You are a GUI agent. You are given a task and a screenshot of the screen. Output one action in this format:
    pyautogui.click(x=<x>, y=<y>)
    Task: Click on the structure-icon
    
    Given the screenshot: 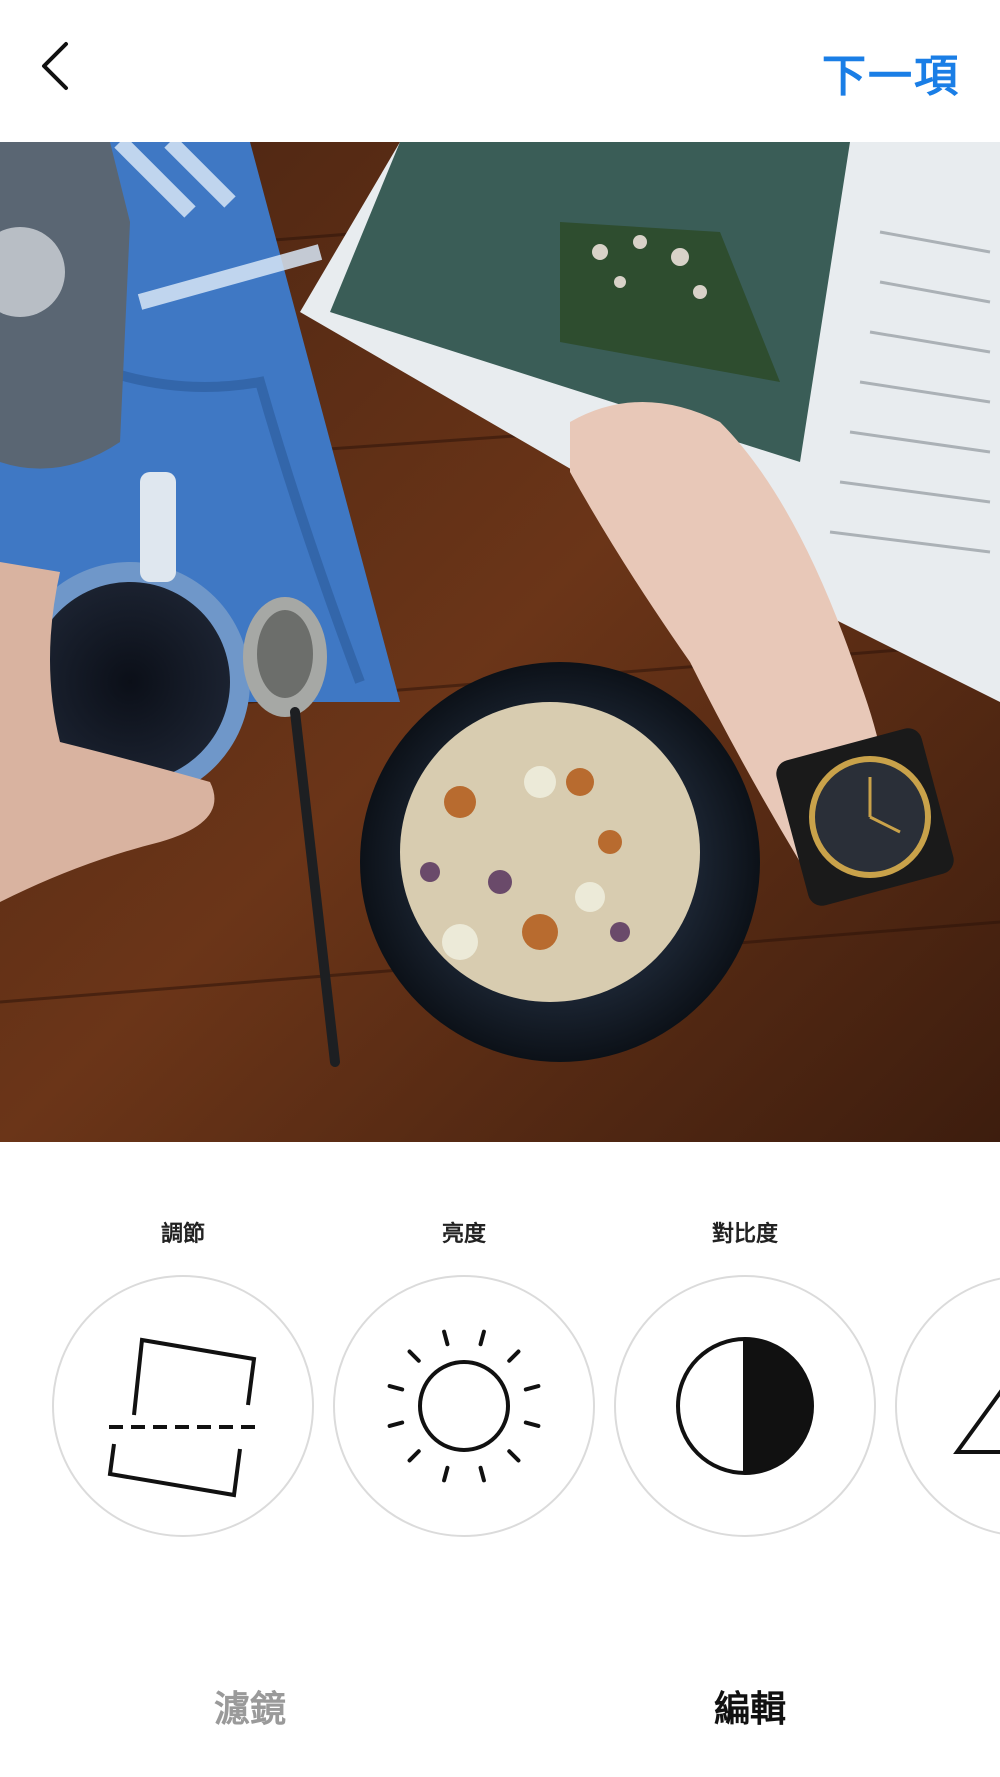 What is the action you would take?
    pyautogui.click(x=976, y=1421)
    